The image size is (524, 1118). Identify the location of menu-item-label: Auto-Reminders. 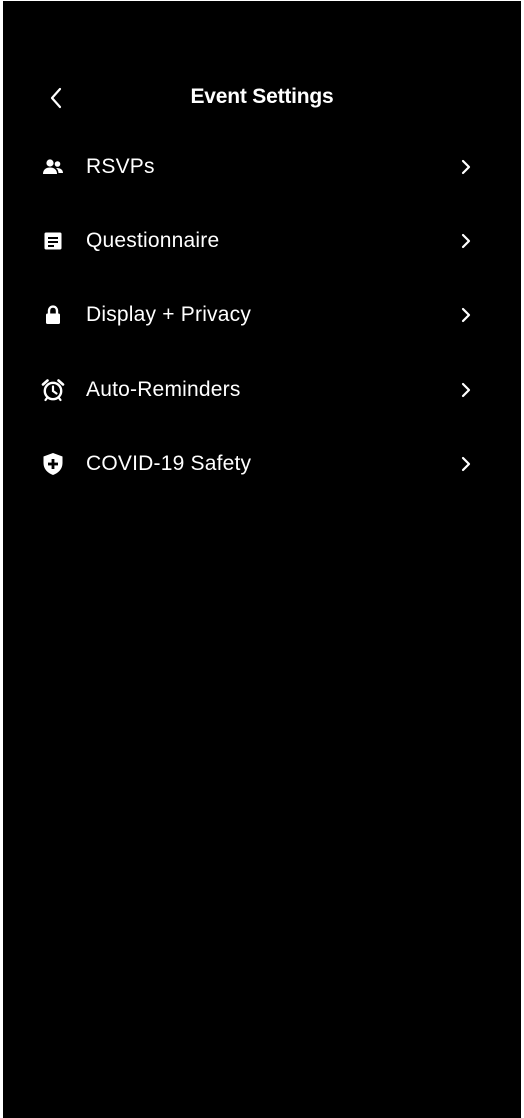
(163, 389).